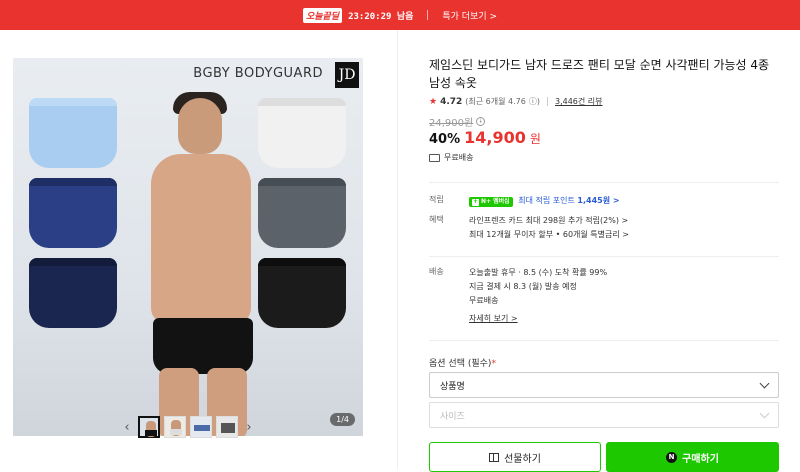  Describe the element at coordinates (672, 457) in the screenshot. I see `naver-n-icon: N` at that location.